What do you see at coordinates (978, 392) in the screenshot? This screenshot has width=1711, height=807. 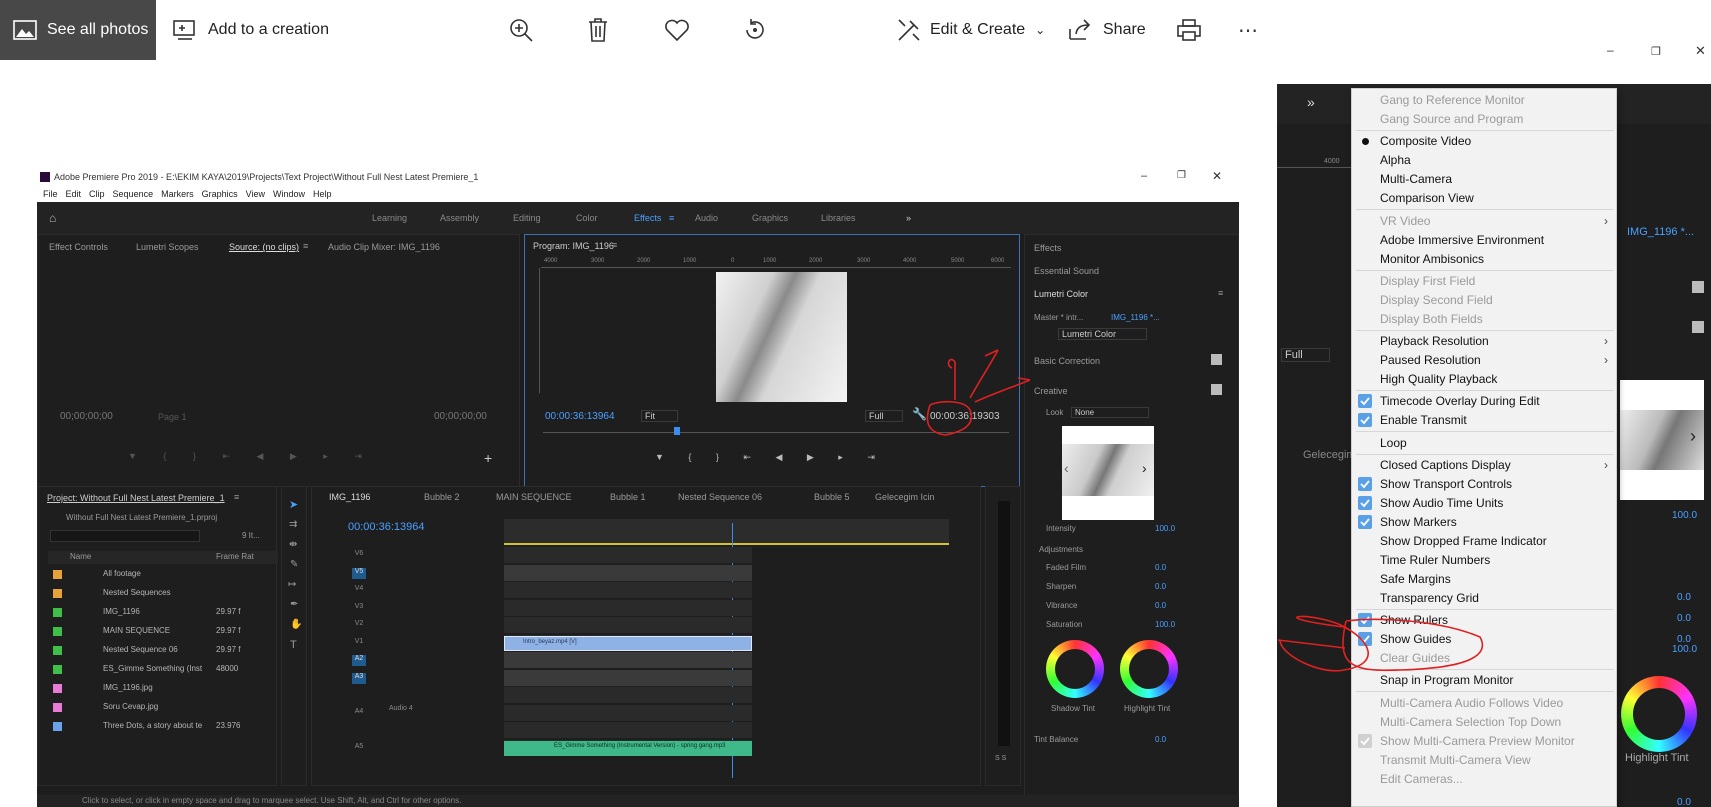 I see `annotation-wrench-scribble` at bounding box center [978, 392].